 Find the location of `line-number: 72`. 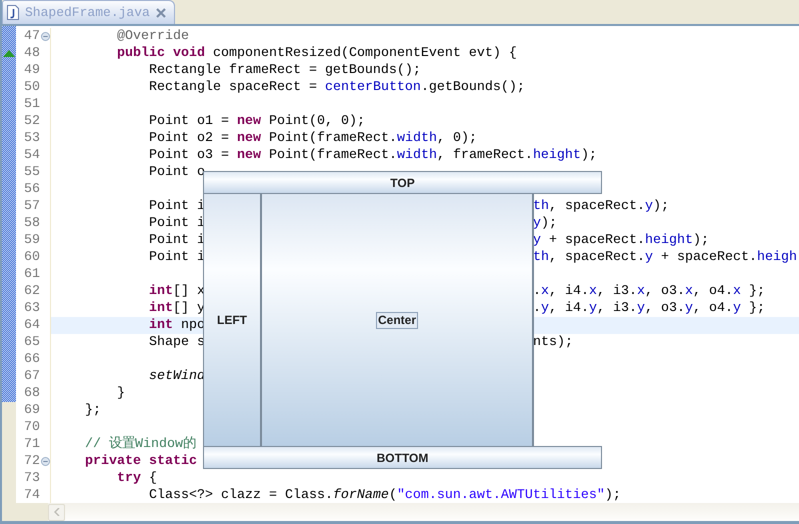

line-number: 72 is located at coordinates (32, 461).